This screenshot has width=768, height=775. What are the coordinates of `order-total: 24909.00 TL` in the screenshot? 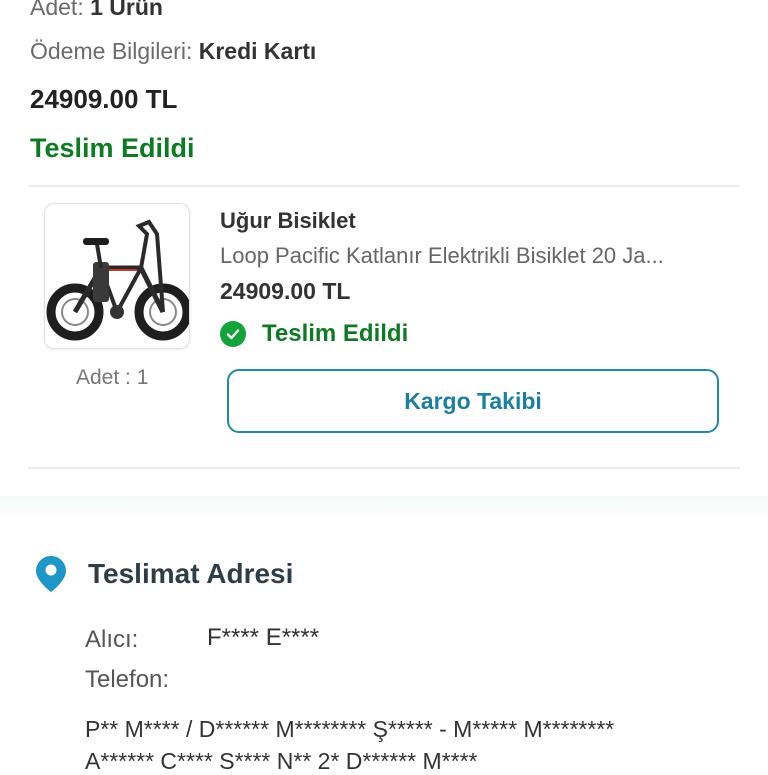 It's located at (104, 99).